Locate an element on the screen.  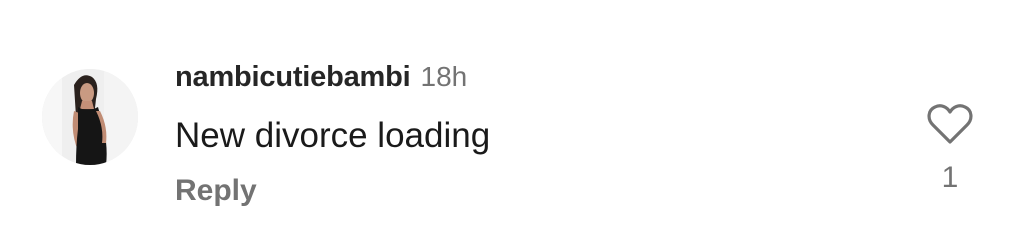
avatar is located at coordinates (90, 117).